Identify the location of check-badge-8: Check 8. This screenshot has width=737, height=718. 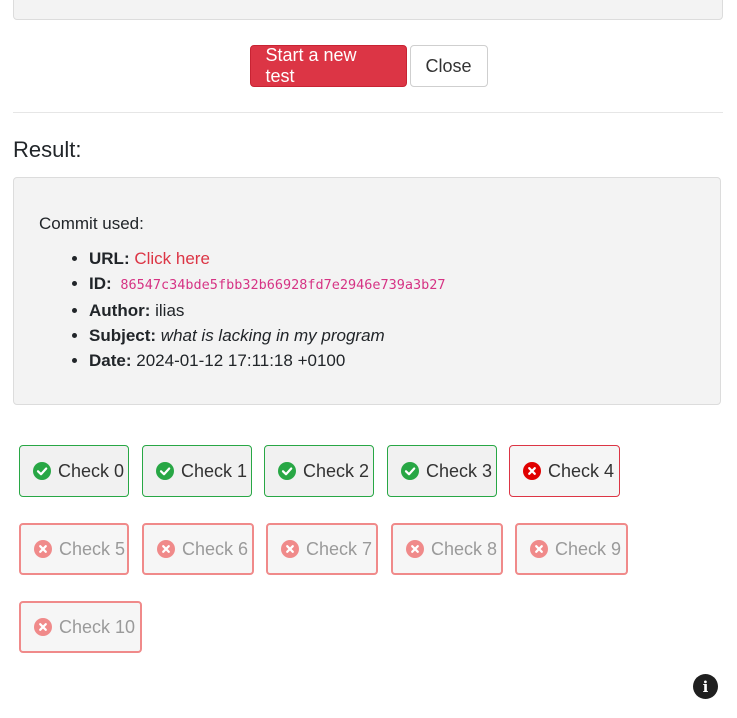
(447, 549).